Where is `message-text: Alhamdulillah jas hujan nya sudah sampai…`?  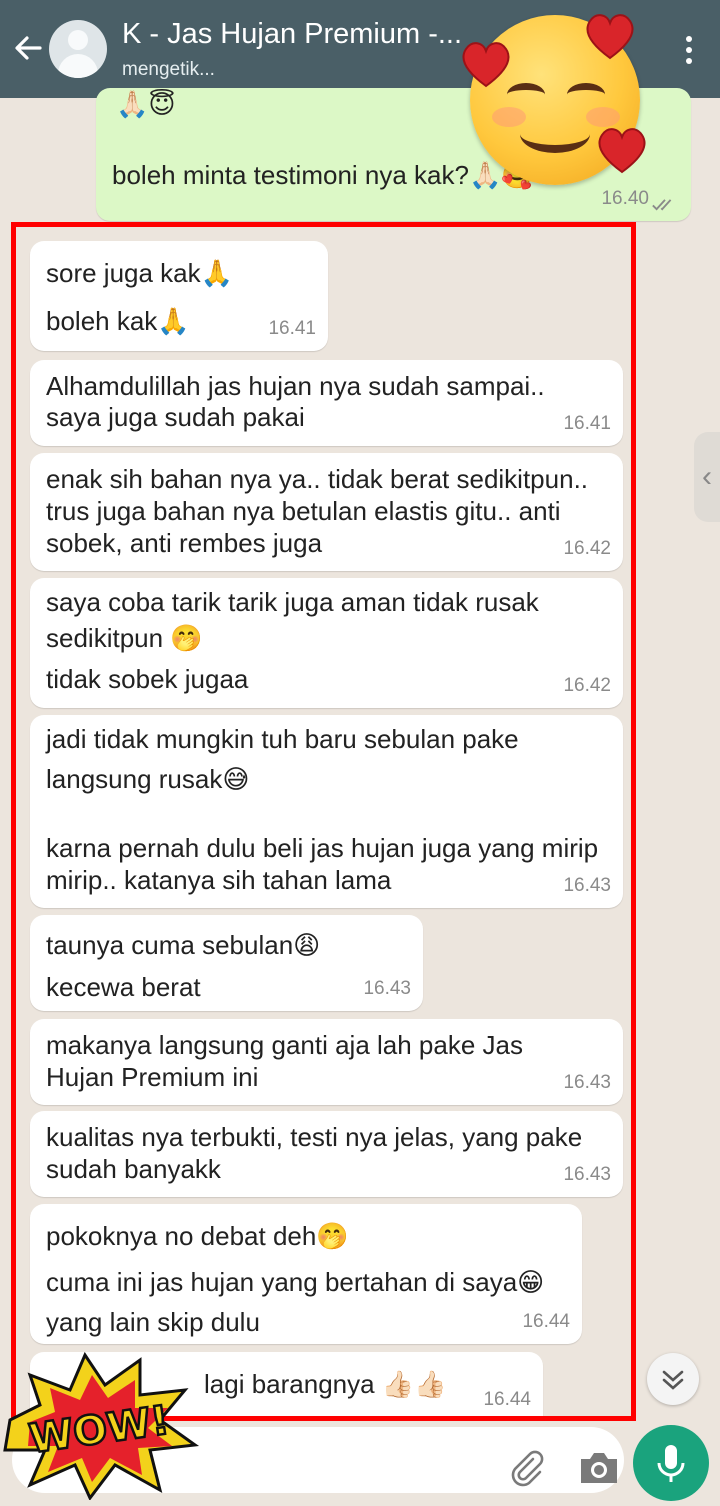 message-text: Alhamdulillah jas hujan nya sudah sampai… is located at coordinates (295, 386).